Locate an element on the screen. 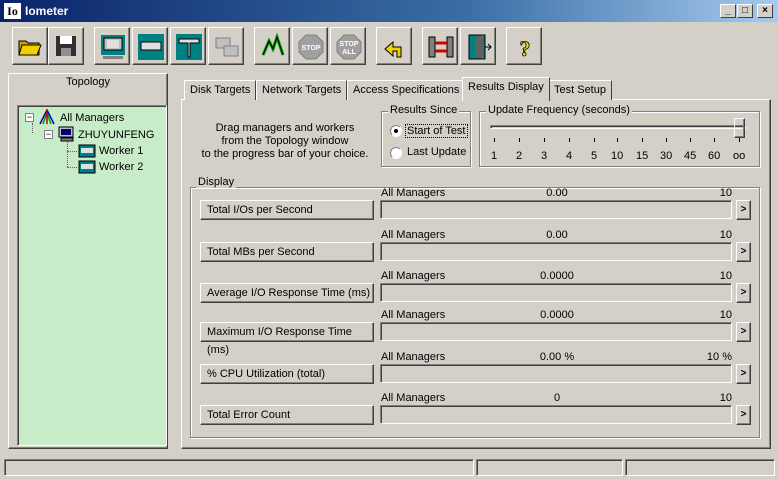  radio-last-update is located at coordinates (396, 153).